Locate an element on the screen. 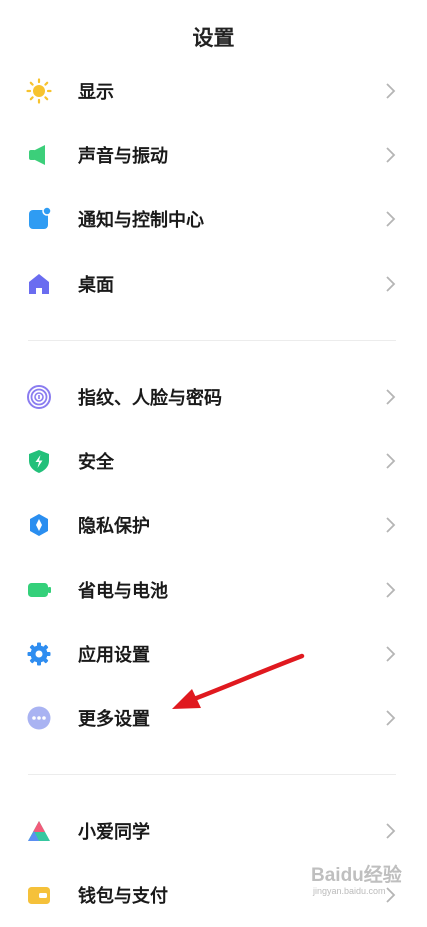 This screenshot has width=427, height=927. settings-item-privacy: 隐私保护 is located at coordinates (213, 525).